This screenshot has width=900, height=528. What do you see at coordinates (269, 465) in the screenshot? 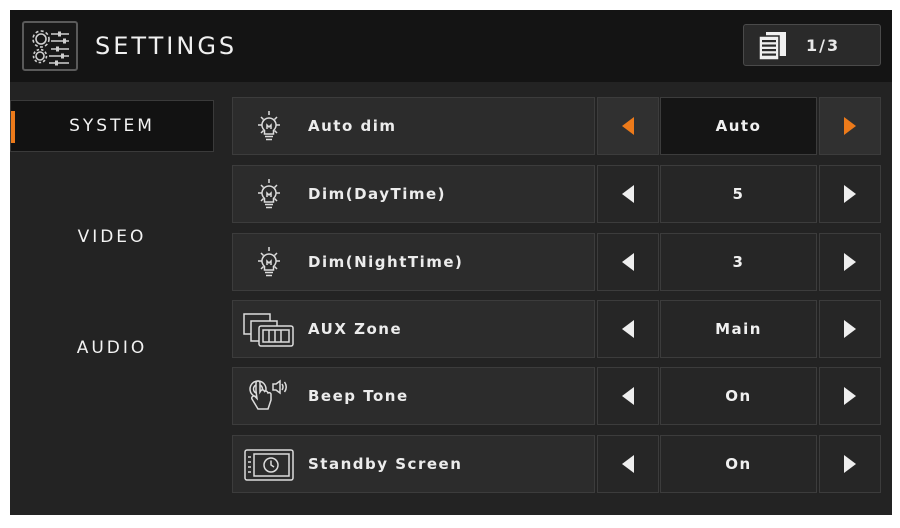
I see `standby-clock-icon` at bounding box center [269, 465].